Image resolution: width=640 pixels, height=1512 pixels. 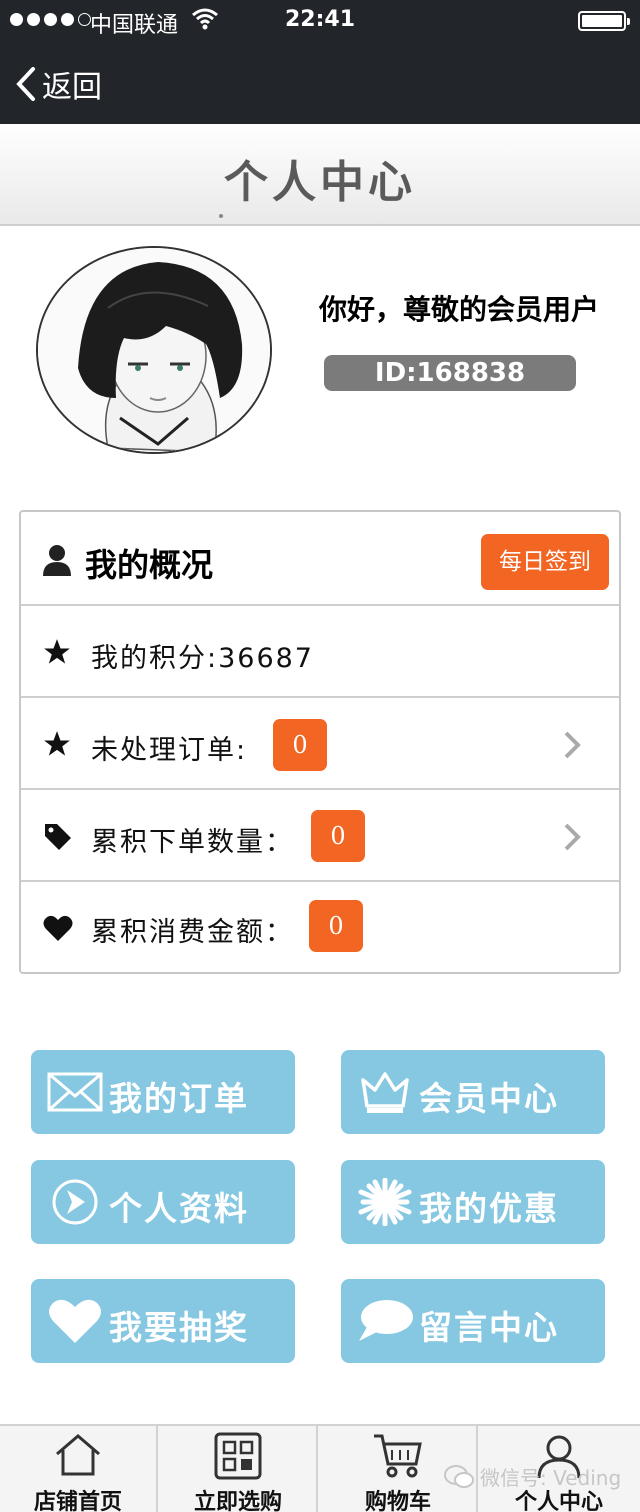 I want to click on my-orders-label: 我的订单, so click(x=179, y=1098).